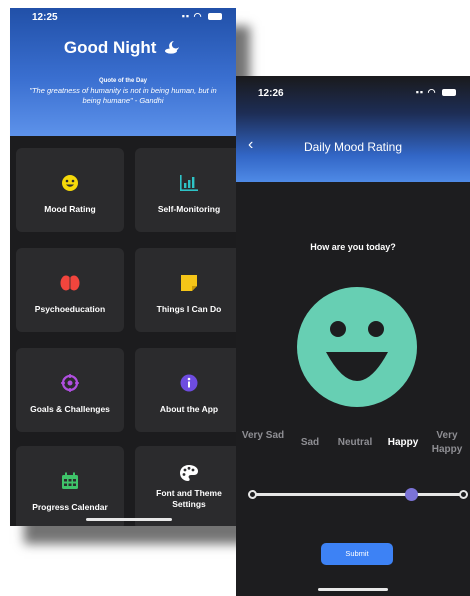 This screenshot has height=596, width=470. Describe the element at coordinates (70, 283) in the screenshot. I see `brain-icon` at that location.